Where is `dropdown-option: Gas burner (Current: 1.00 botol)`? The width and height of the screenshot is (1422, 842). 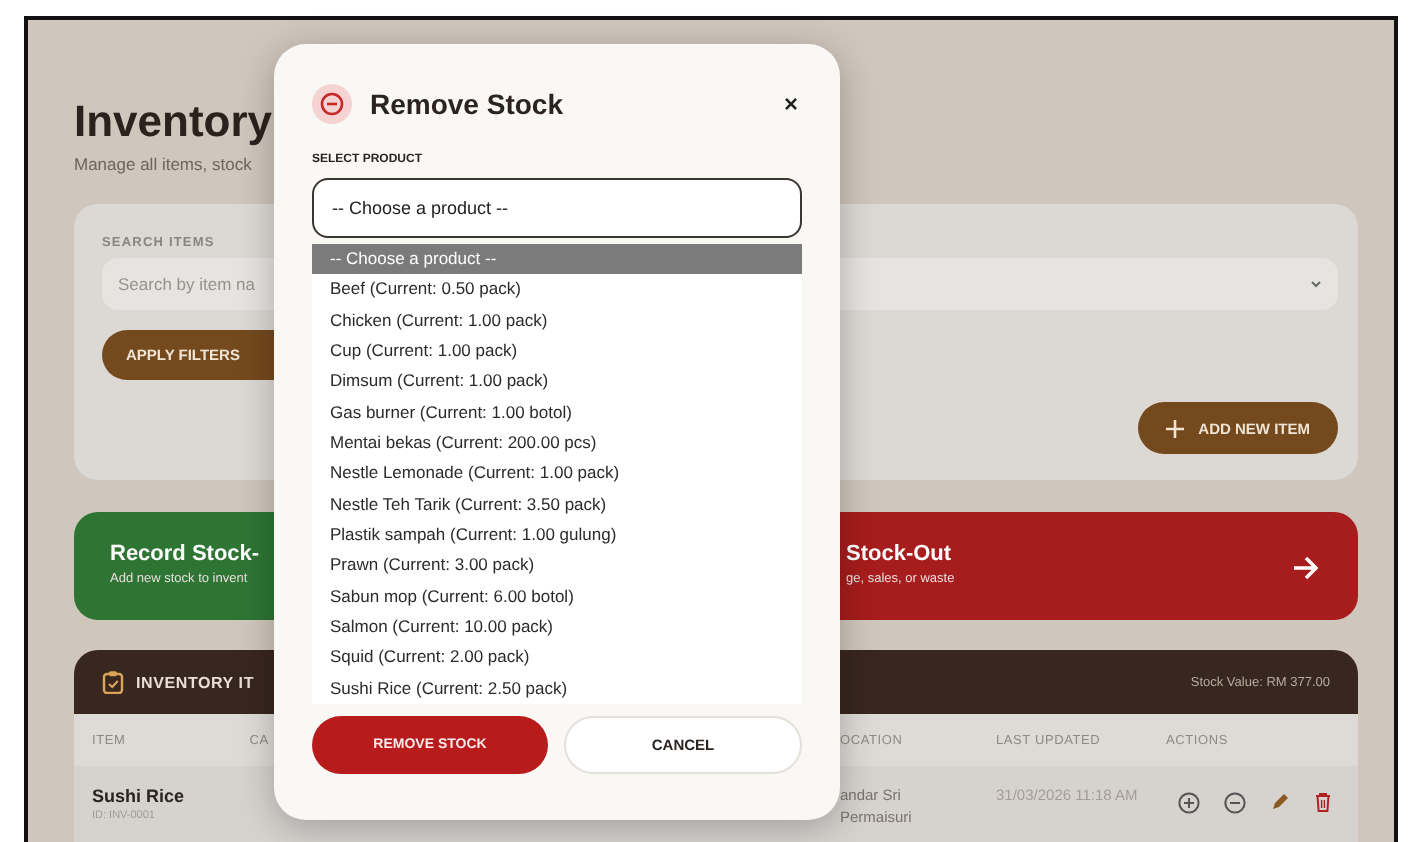 dropdown-option: Gas burner (Current: 1.00 botol) is located at coordinates (557, 412).